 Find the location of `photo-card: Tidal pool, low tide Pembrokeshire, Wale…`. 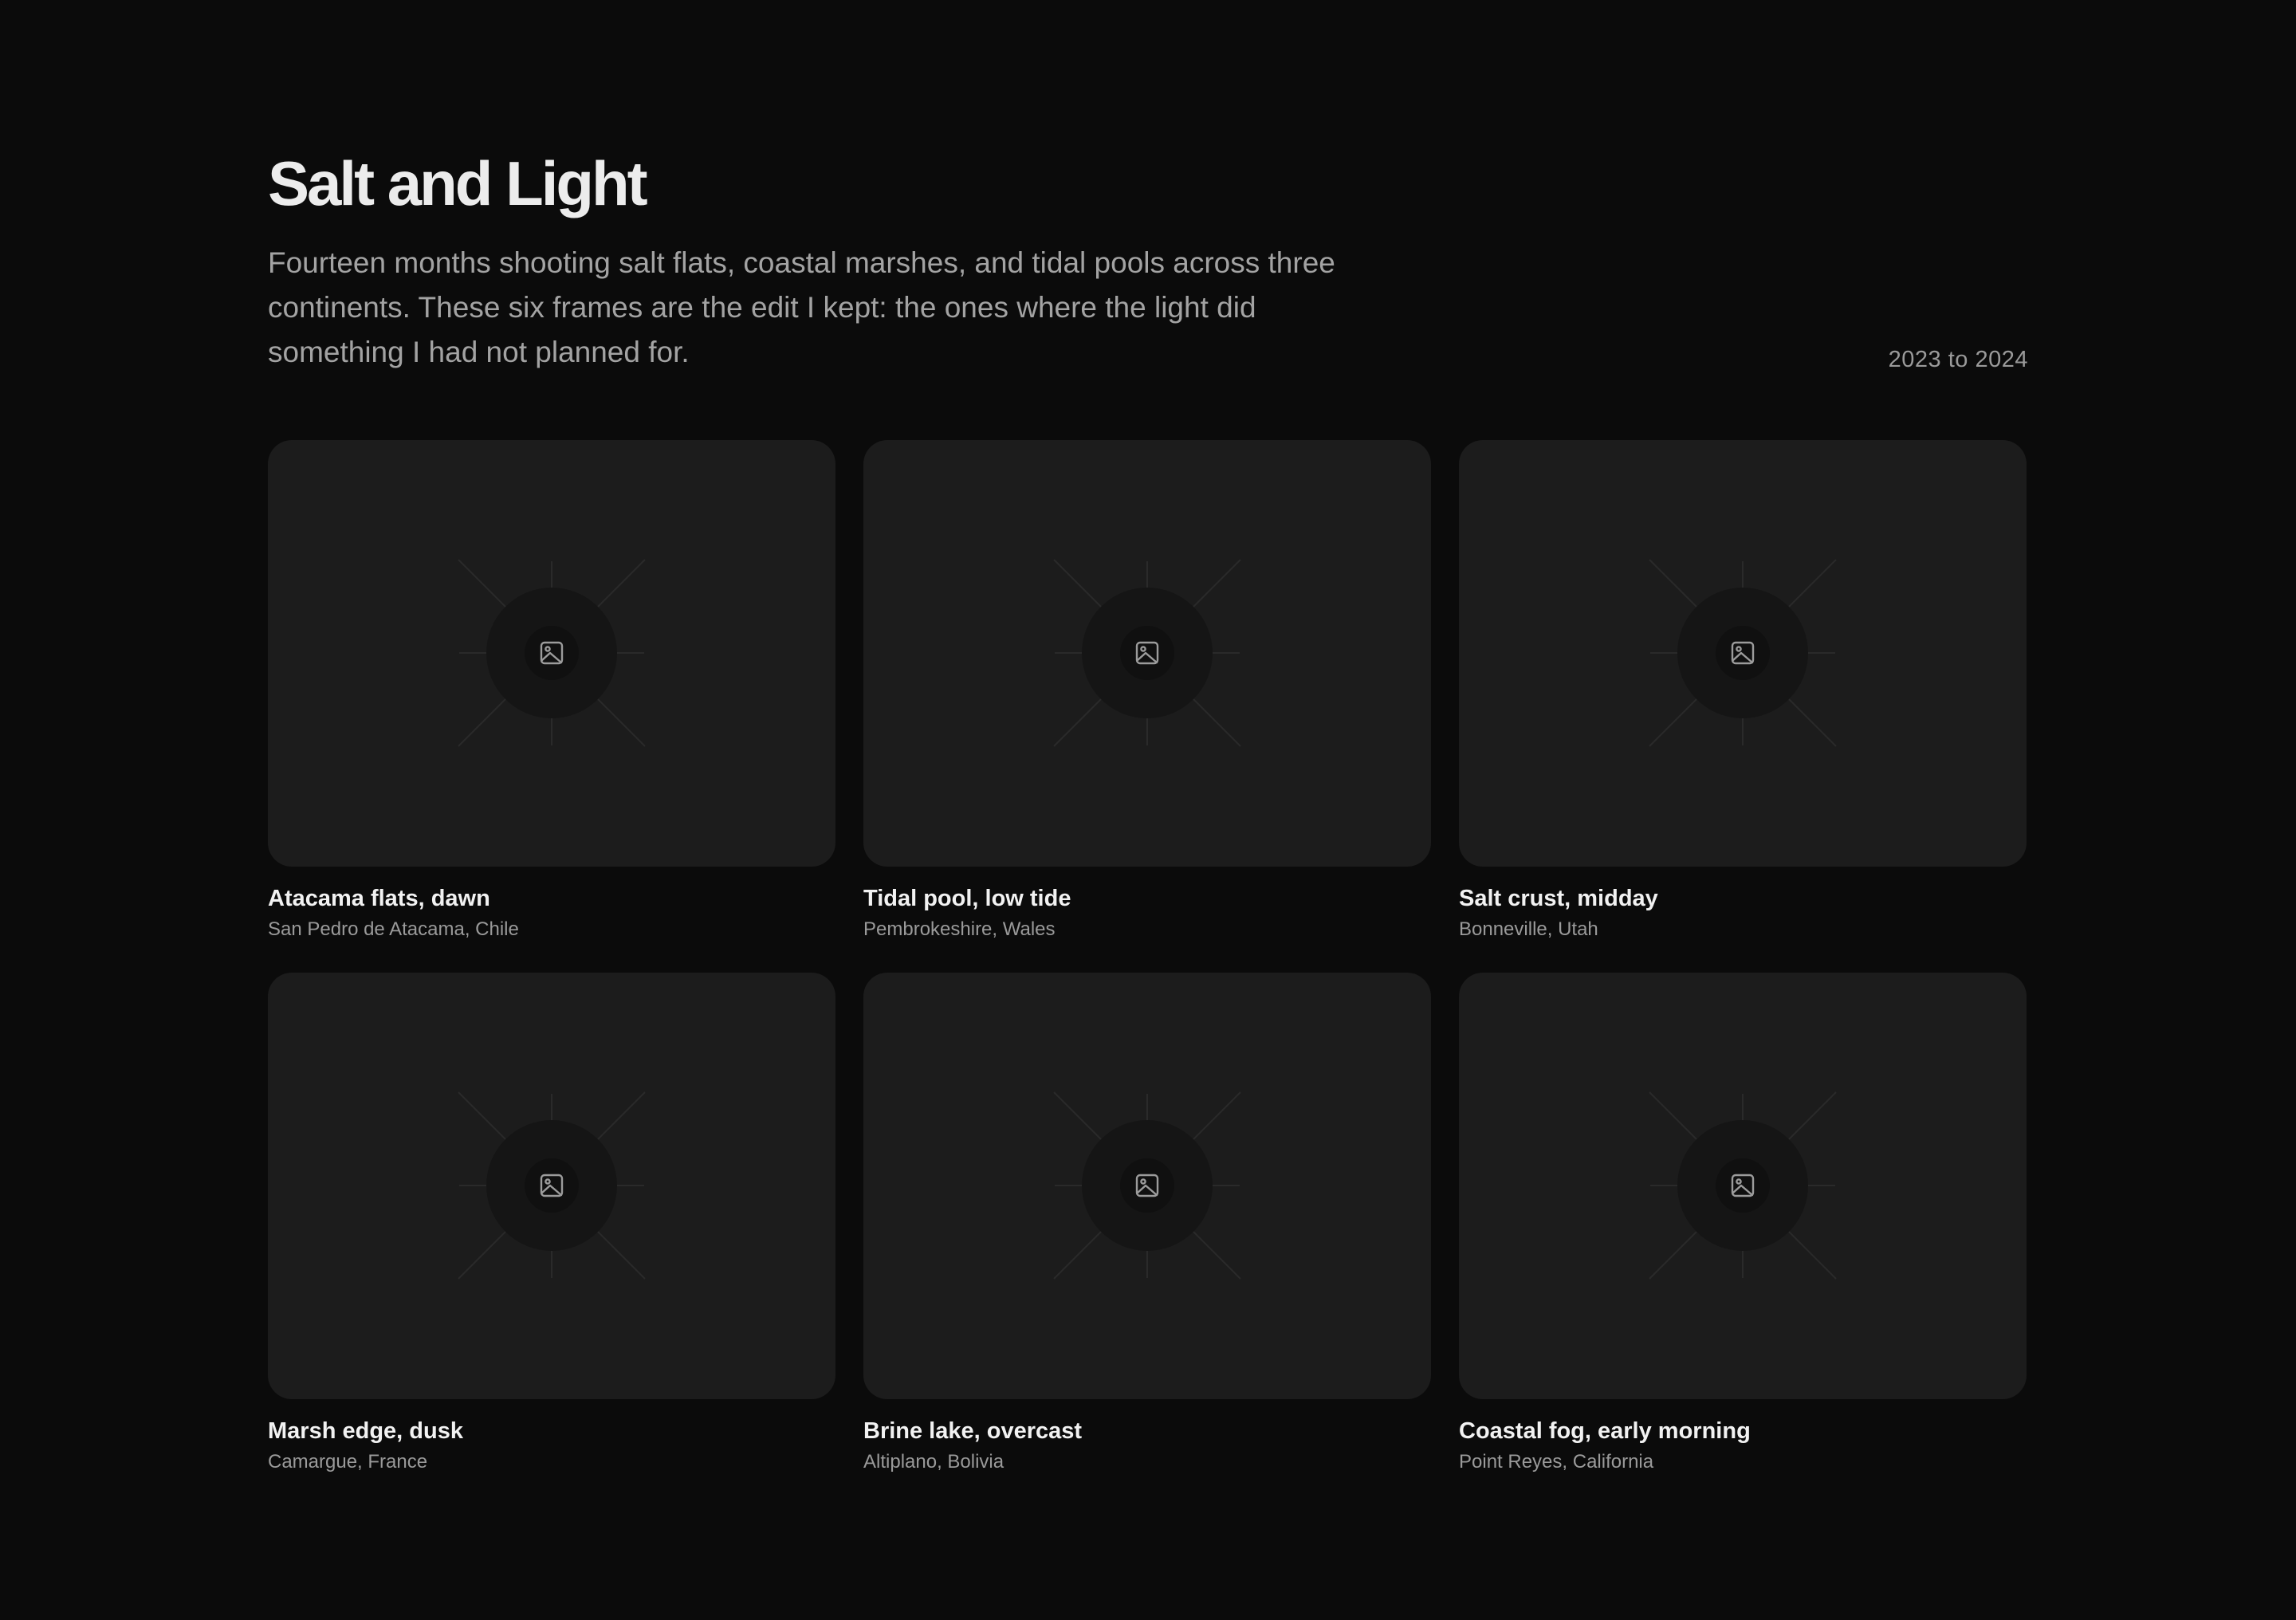

photo-card: Tidal pool, low tide Pembrokeshire, Wale… is located at coordinates (1147, 692).